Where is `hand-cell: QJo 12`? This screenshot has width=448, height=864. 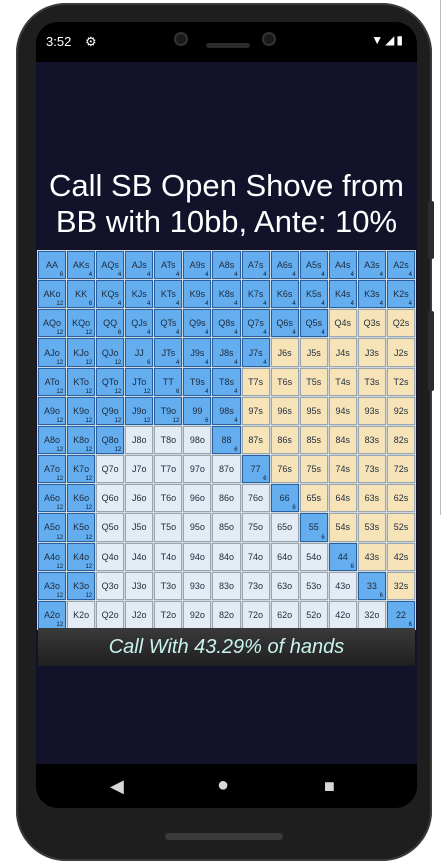
hand-cell: QJo 12 is located at coordinates (110, 352).